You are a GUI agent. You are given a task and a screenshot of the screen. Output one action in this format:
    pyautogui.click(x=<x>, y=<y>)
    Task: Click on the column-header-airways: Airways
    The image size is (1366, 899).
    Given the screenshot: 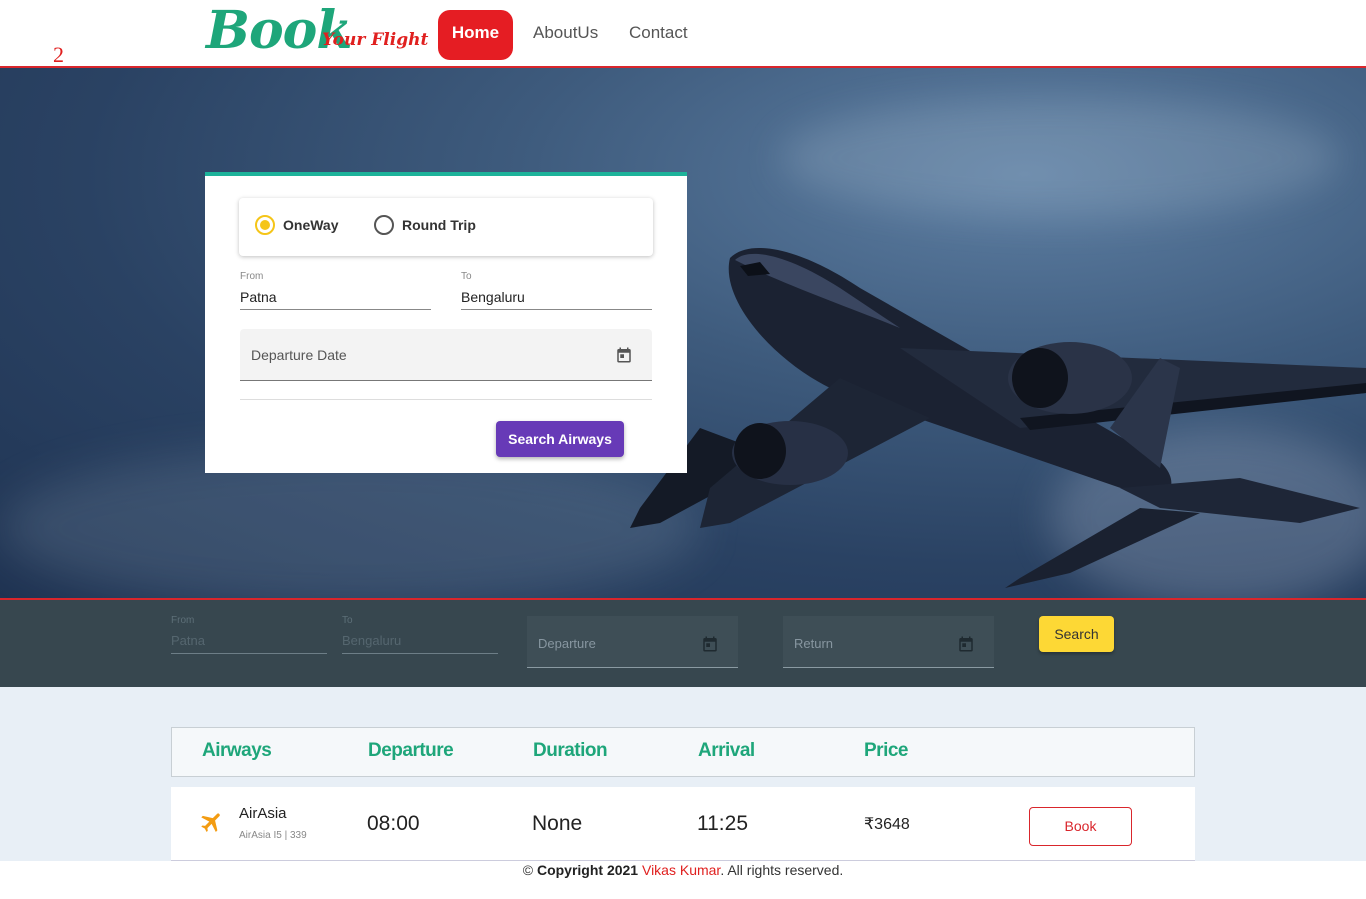 What is the action you would take?
    pyautogui.click(x=237, y=750)
    